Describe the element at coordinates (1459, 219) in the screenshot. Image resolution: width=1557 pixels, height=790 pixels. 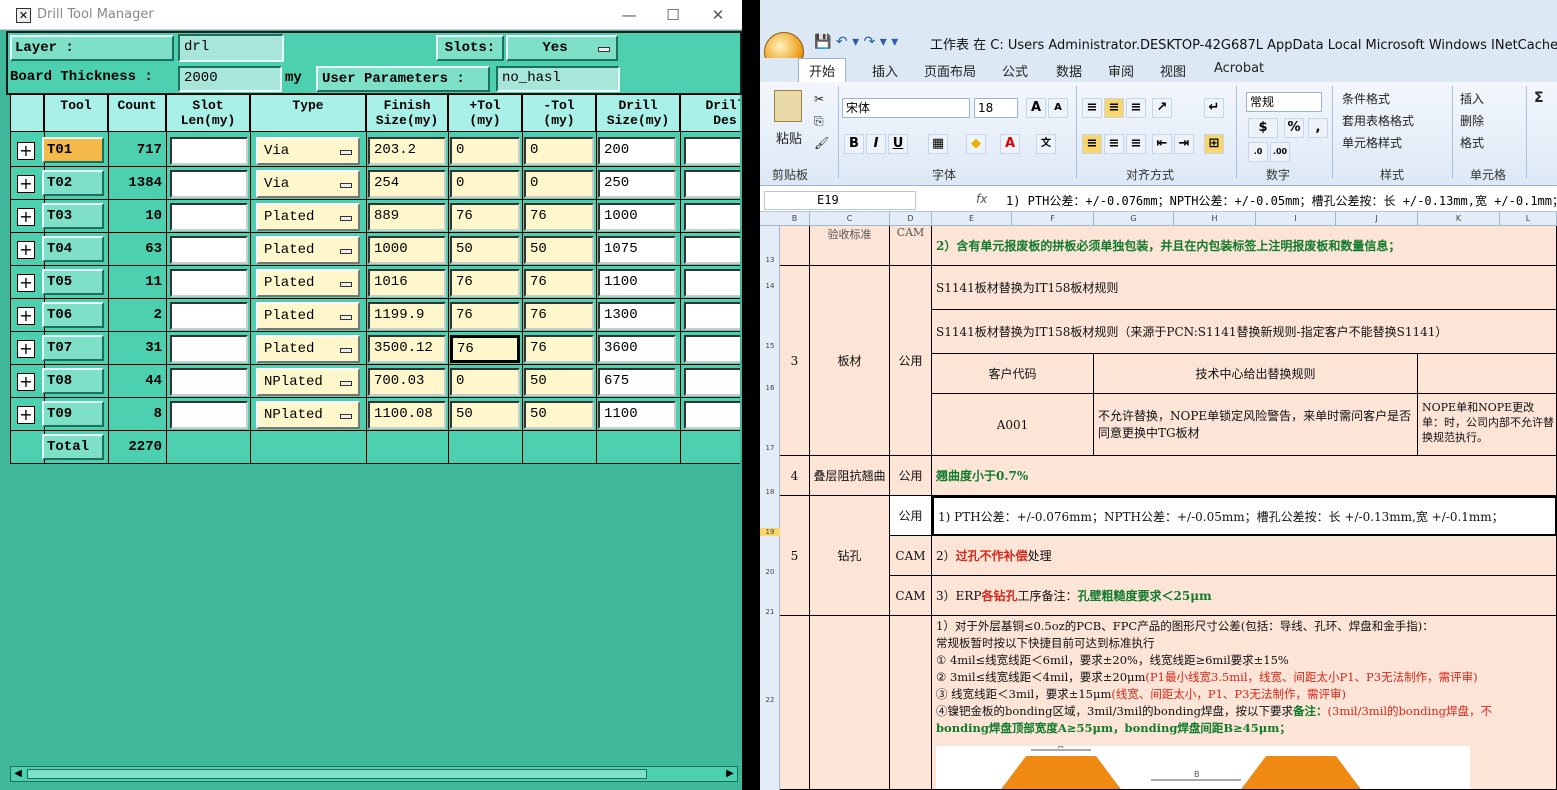
I see `column-header-K: K` at that location.